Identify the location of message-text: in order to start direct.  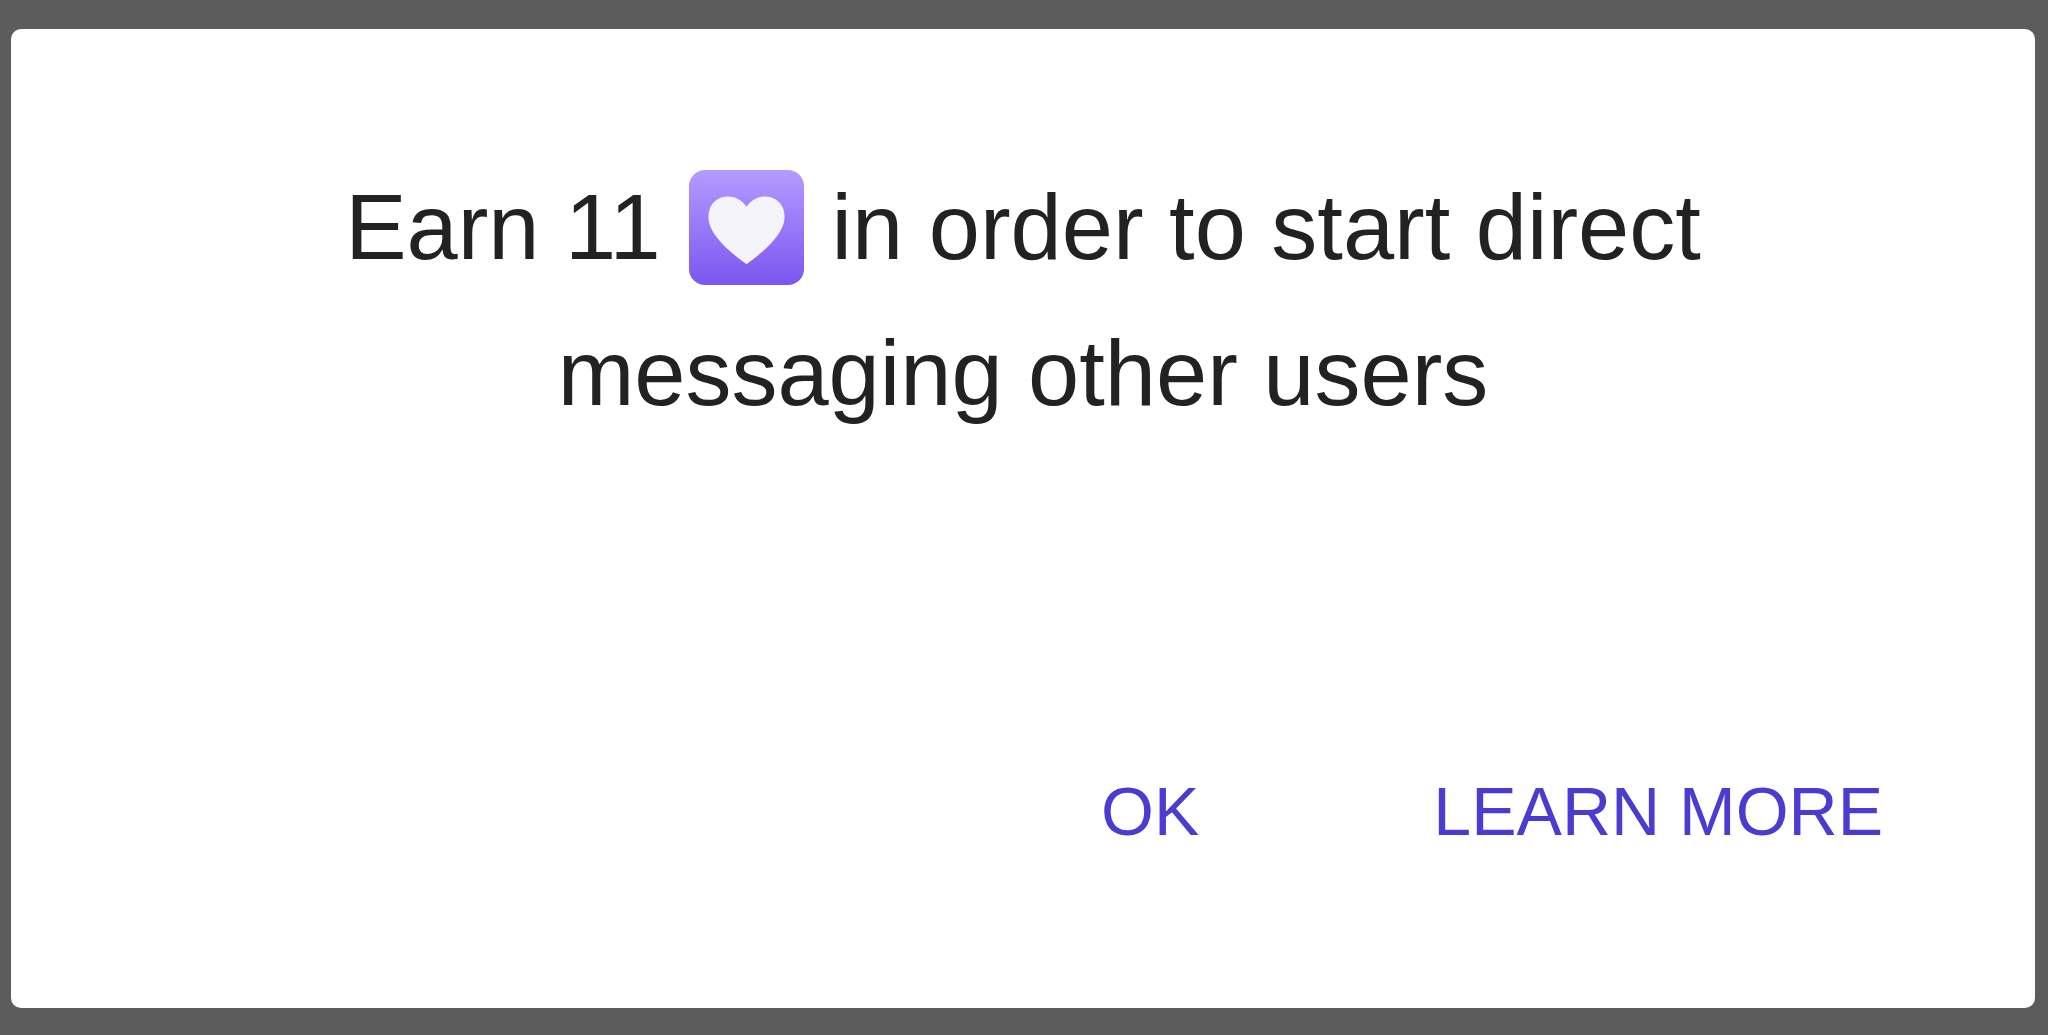
(1266, 227).